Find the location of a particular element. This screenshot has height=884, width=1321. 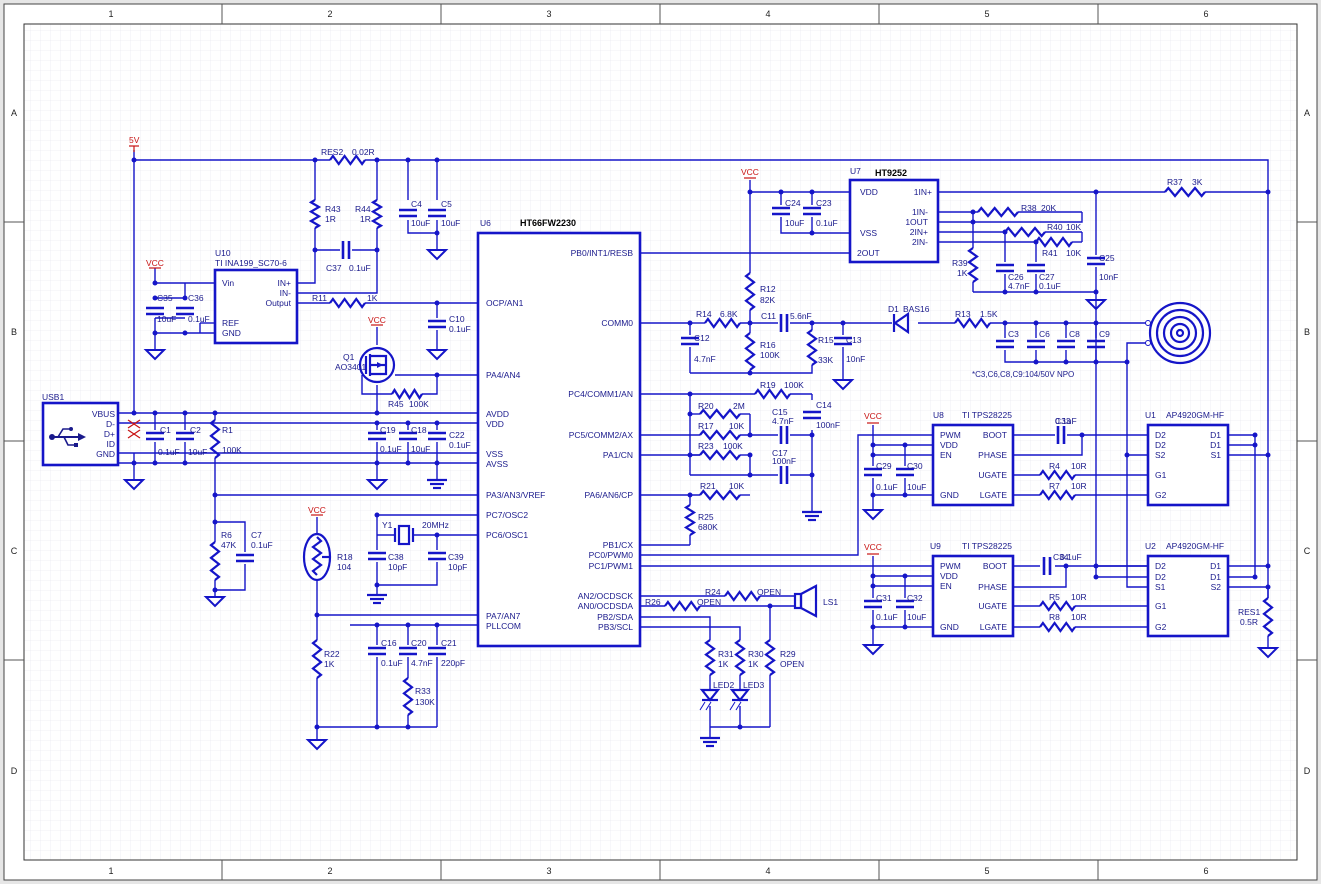

vcc-port-r18: VCC is located at coordinates (317, 510).